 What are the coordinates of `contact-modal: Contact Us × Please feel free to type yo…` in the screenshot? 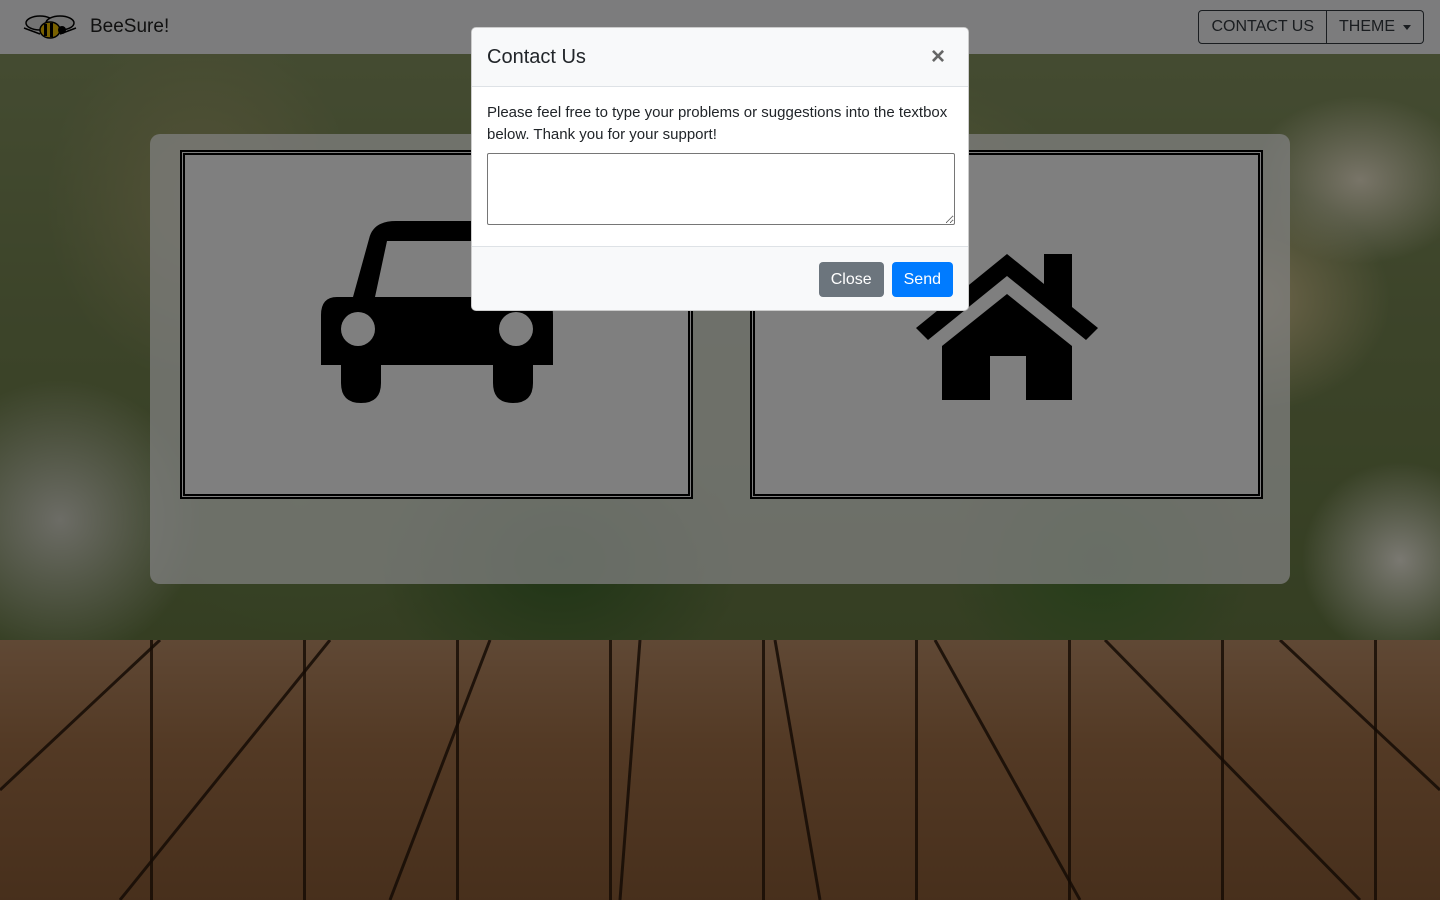 It's located at (720, 169).